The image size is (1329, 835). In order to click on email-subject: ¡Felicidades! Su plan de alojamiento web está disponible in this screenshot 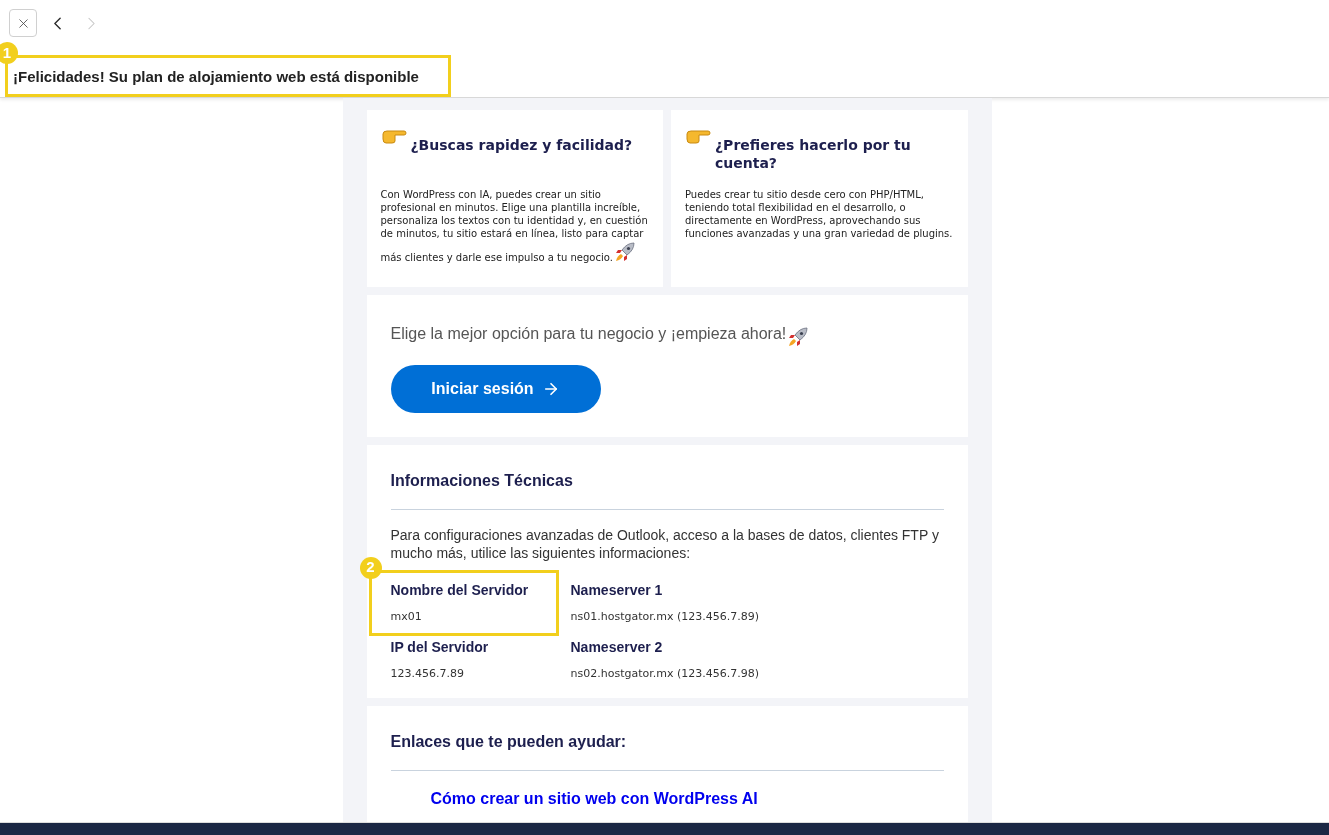, I will do `click(216, 76)`.